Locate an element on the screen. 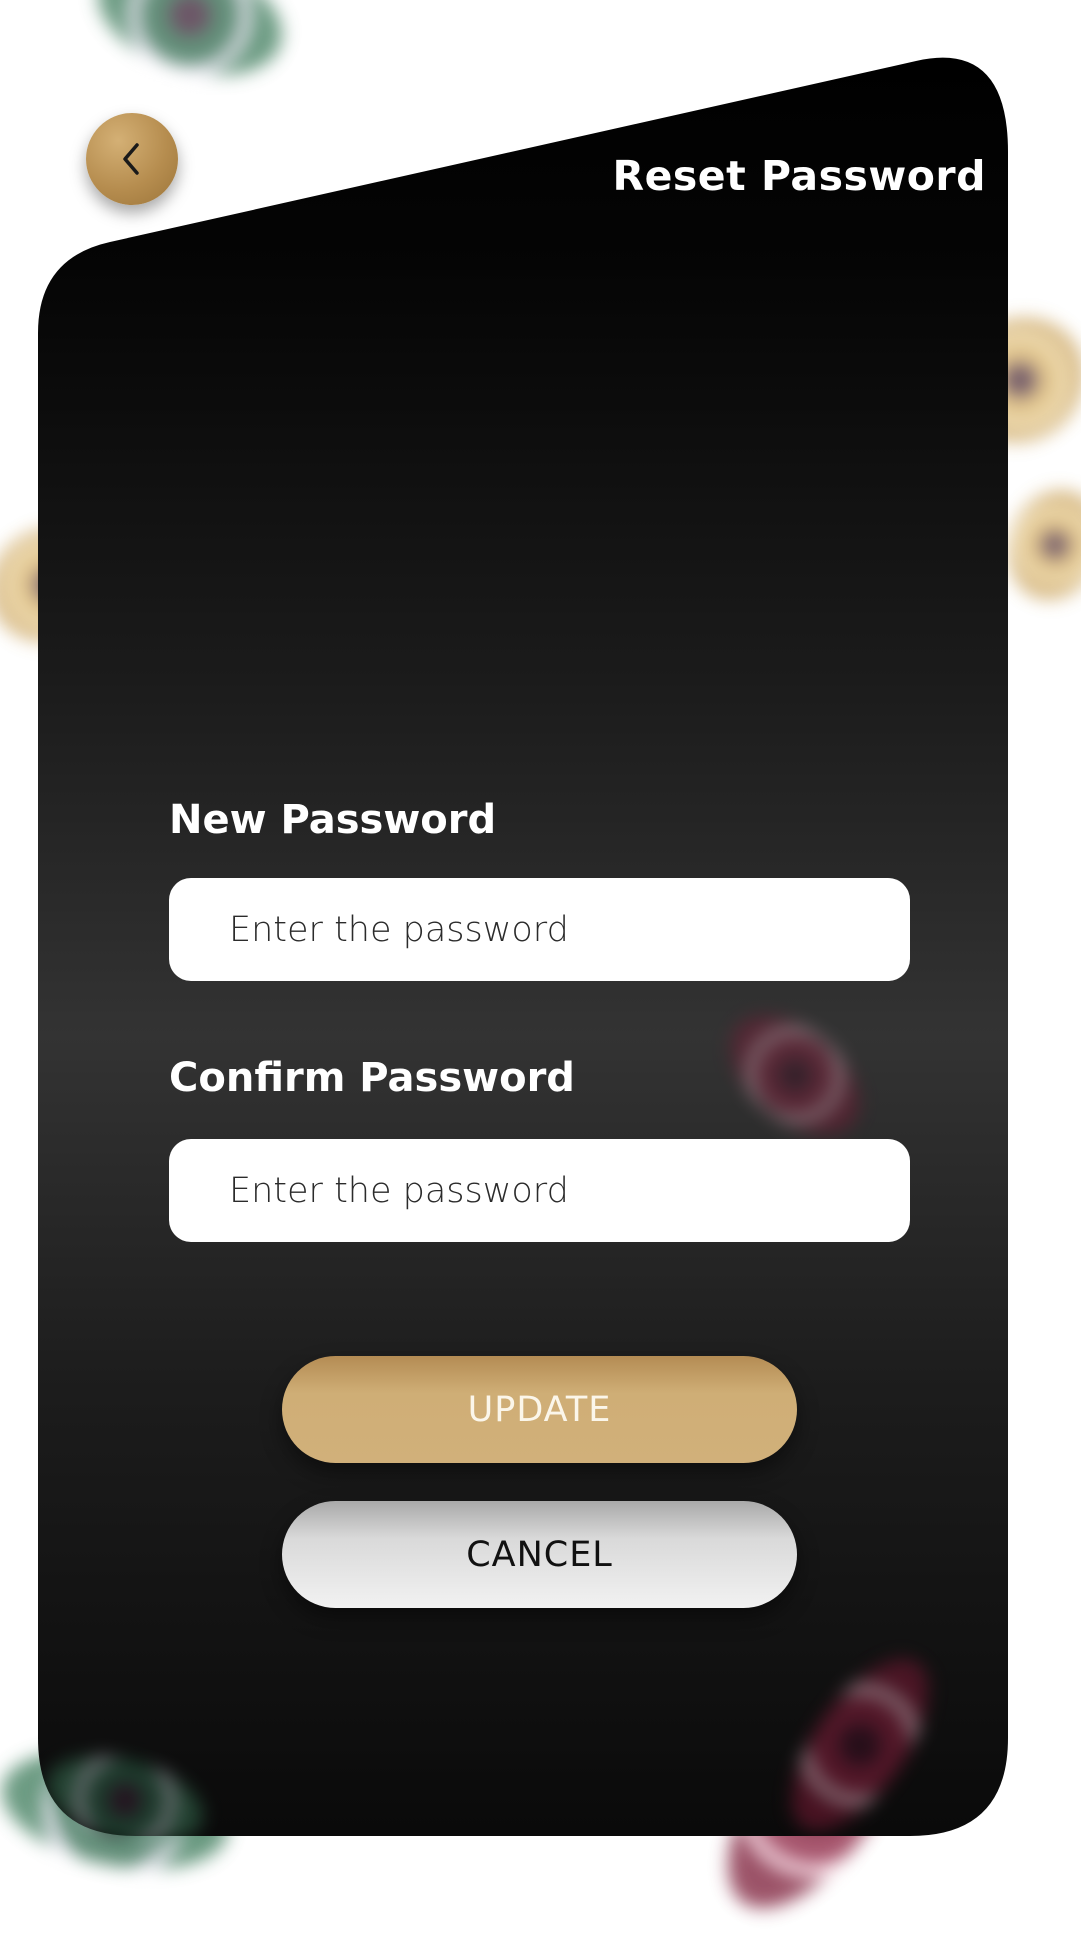  chevron-left-icon is located at coordinates (131, 159).